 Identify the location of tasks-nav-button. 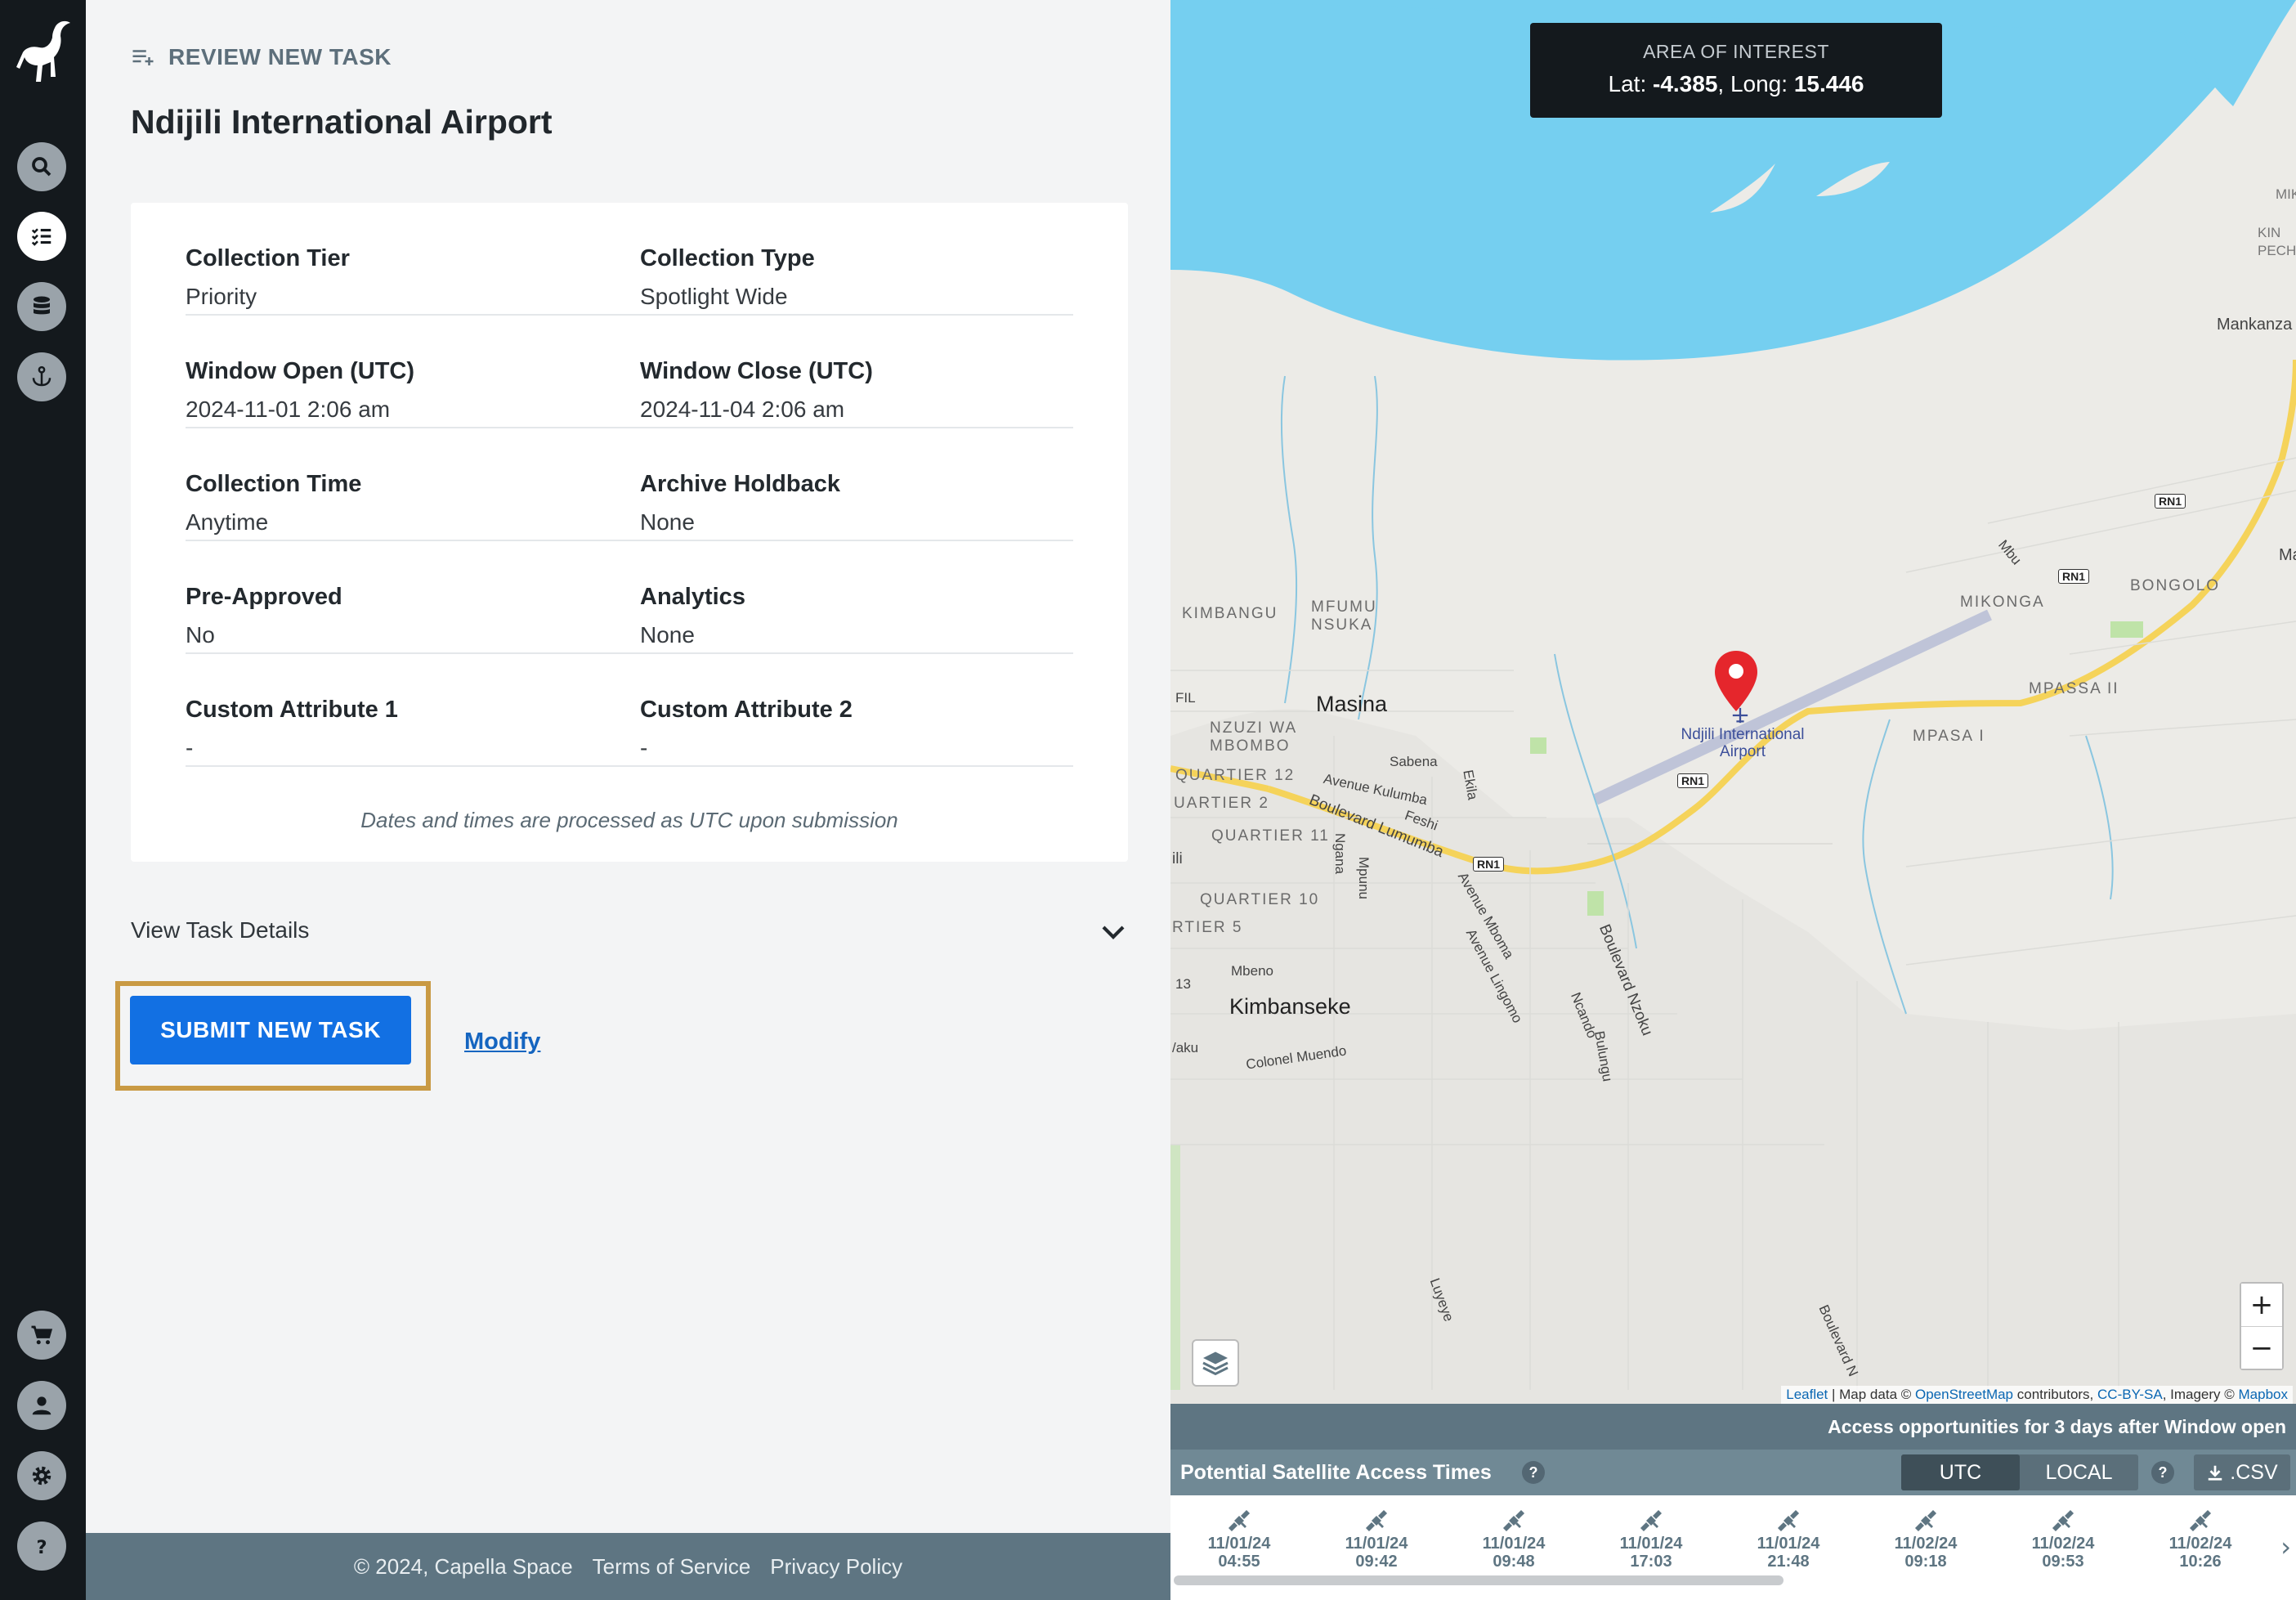
(41, 236).